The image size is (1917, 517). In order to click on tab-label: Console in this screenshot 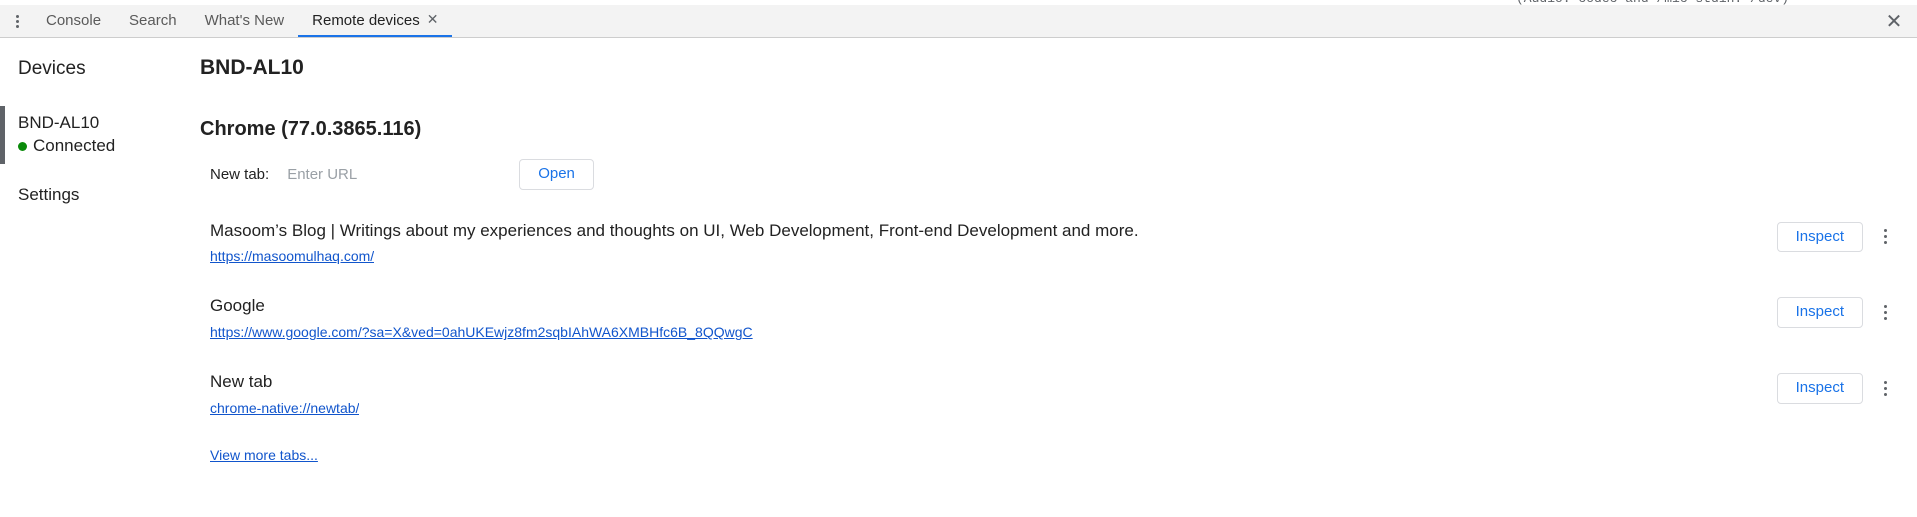, I will do `click(74, 20)`.